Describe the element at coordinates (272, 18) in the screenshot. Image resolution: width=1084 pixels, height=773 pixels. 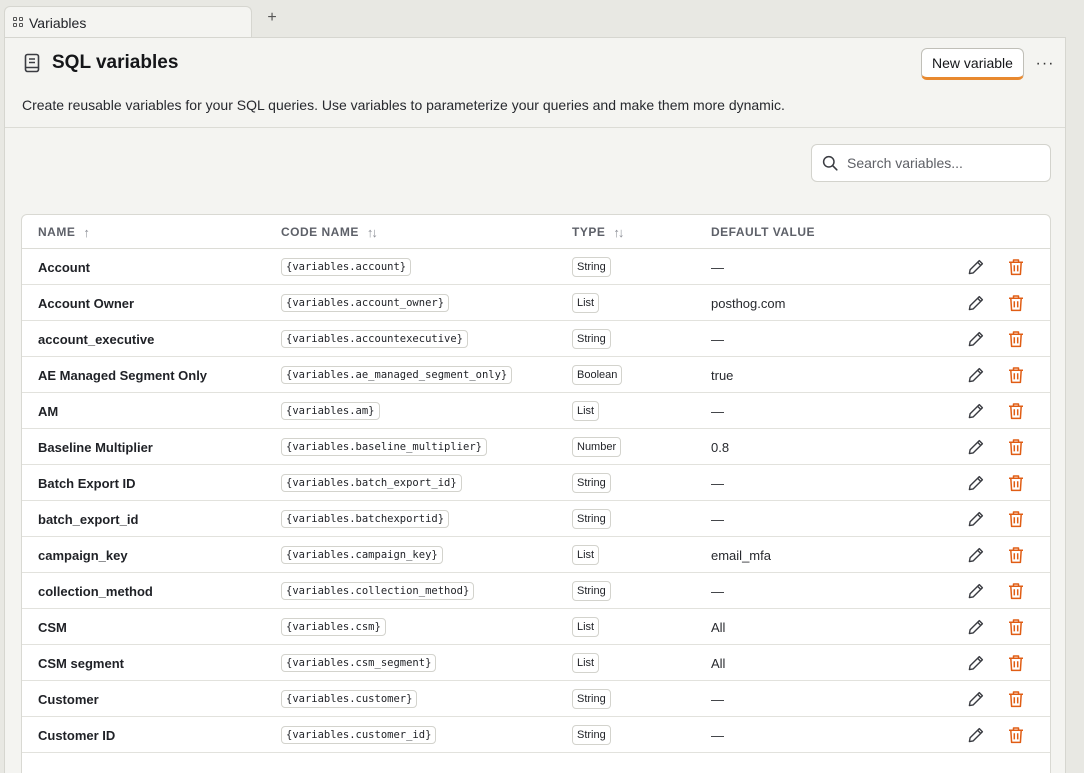
I see `add-tab-button: +` at that location.